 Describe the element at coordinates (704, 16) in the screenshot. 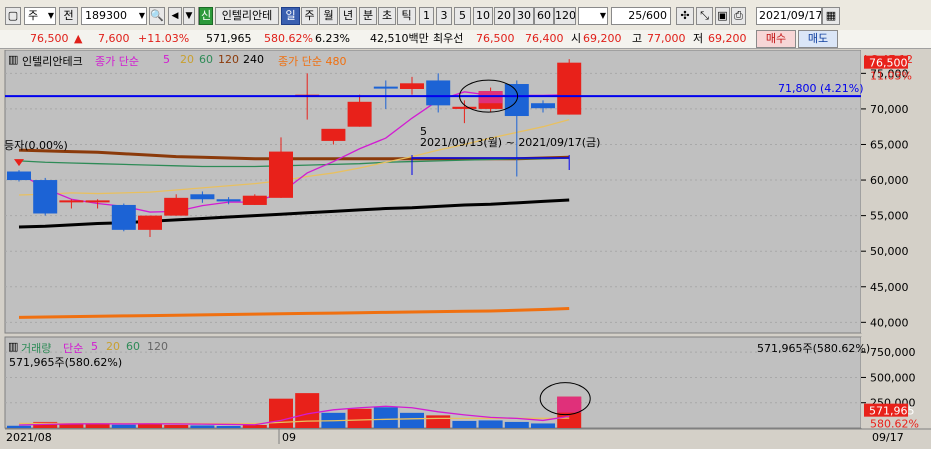

I see `zoom-icon: ⤡` at that location.